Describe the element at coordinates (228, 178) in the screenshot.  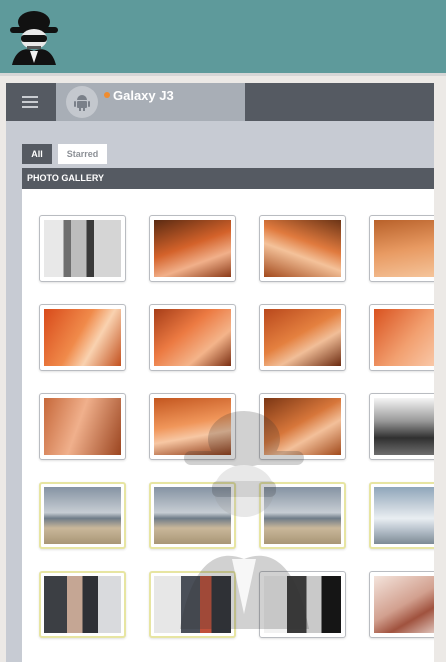
I see `gallery-header: PHOTO GALLERY` at that location.